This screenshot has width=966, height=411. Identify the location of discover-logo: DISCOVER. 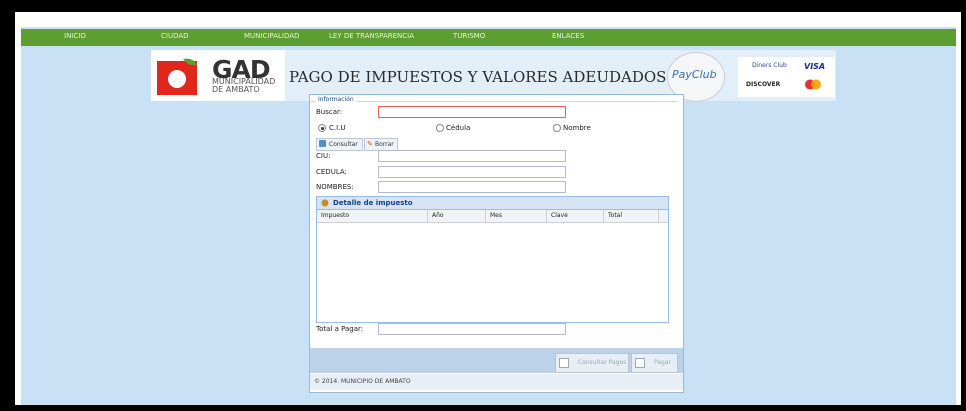
(763, 84).